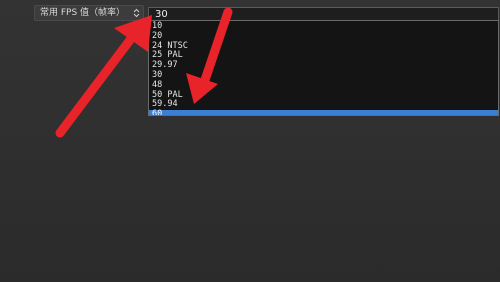 The image size is (500, 282). What do you see at coordinates (323, 26) in the screenshot?
I see `fps-option: 10` at bounding box center [323, 26].